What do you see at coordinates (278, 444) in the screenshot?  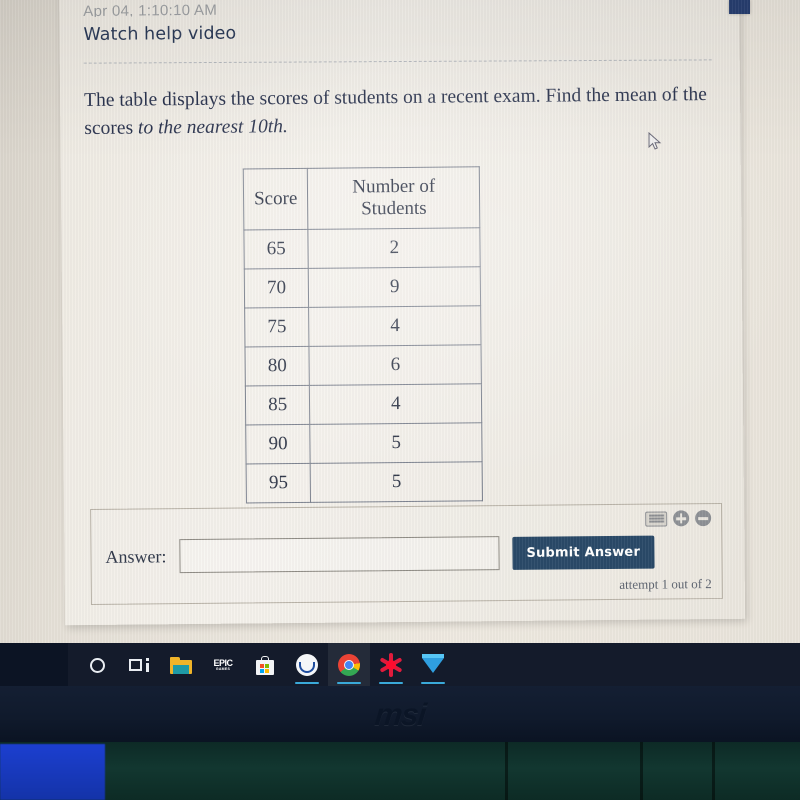 I see `table-cell-score: 90` at bounding box center [278, 444].